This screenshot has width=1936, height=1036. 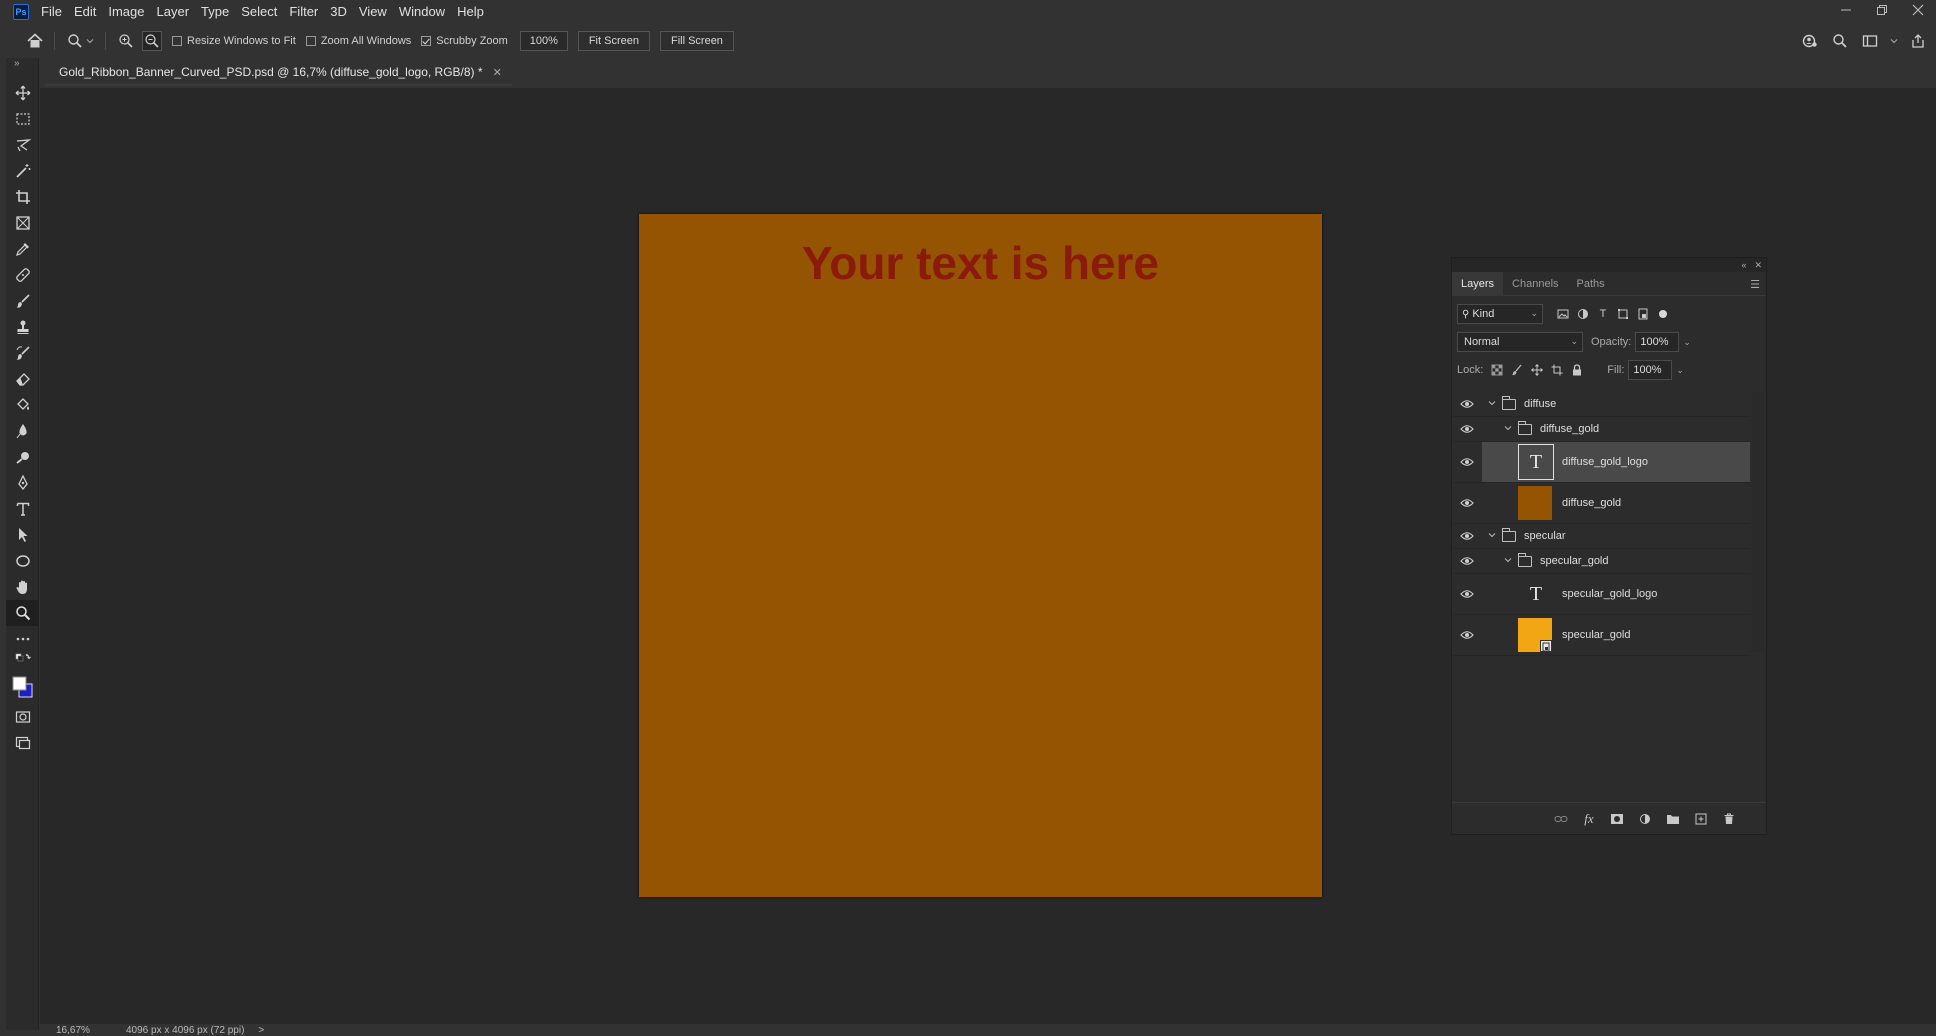 I want to click on move-tool-icon, so click(x=22, y=93).